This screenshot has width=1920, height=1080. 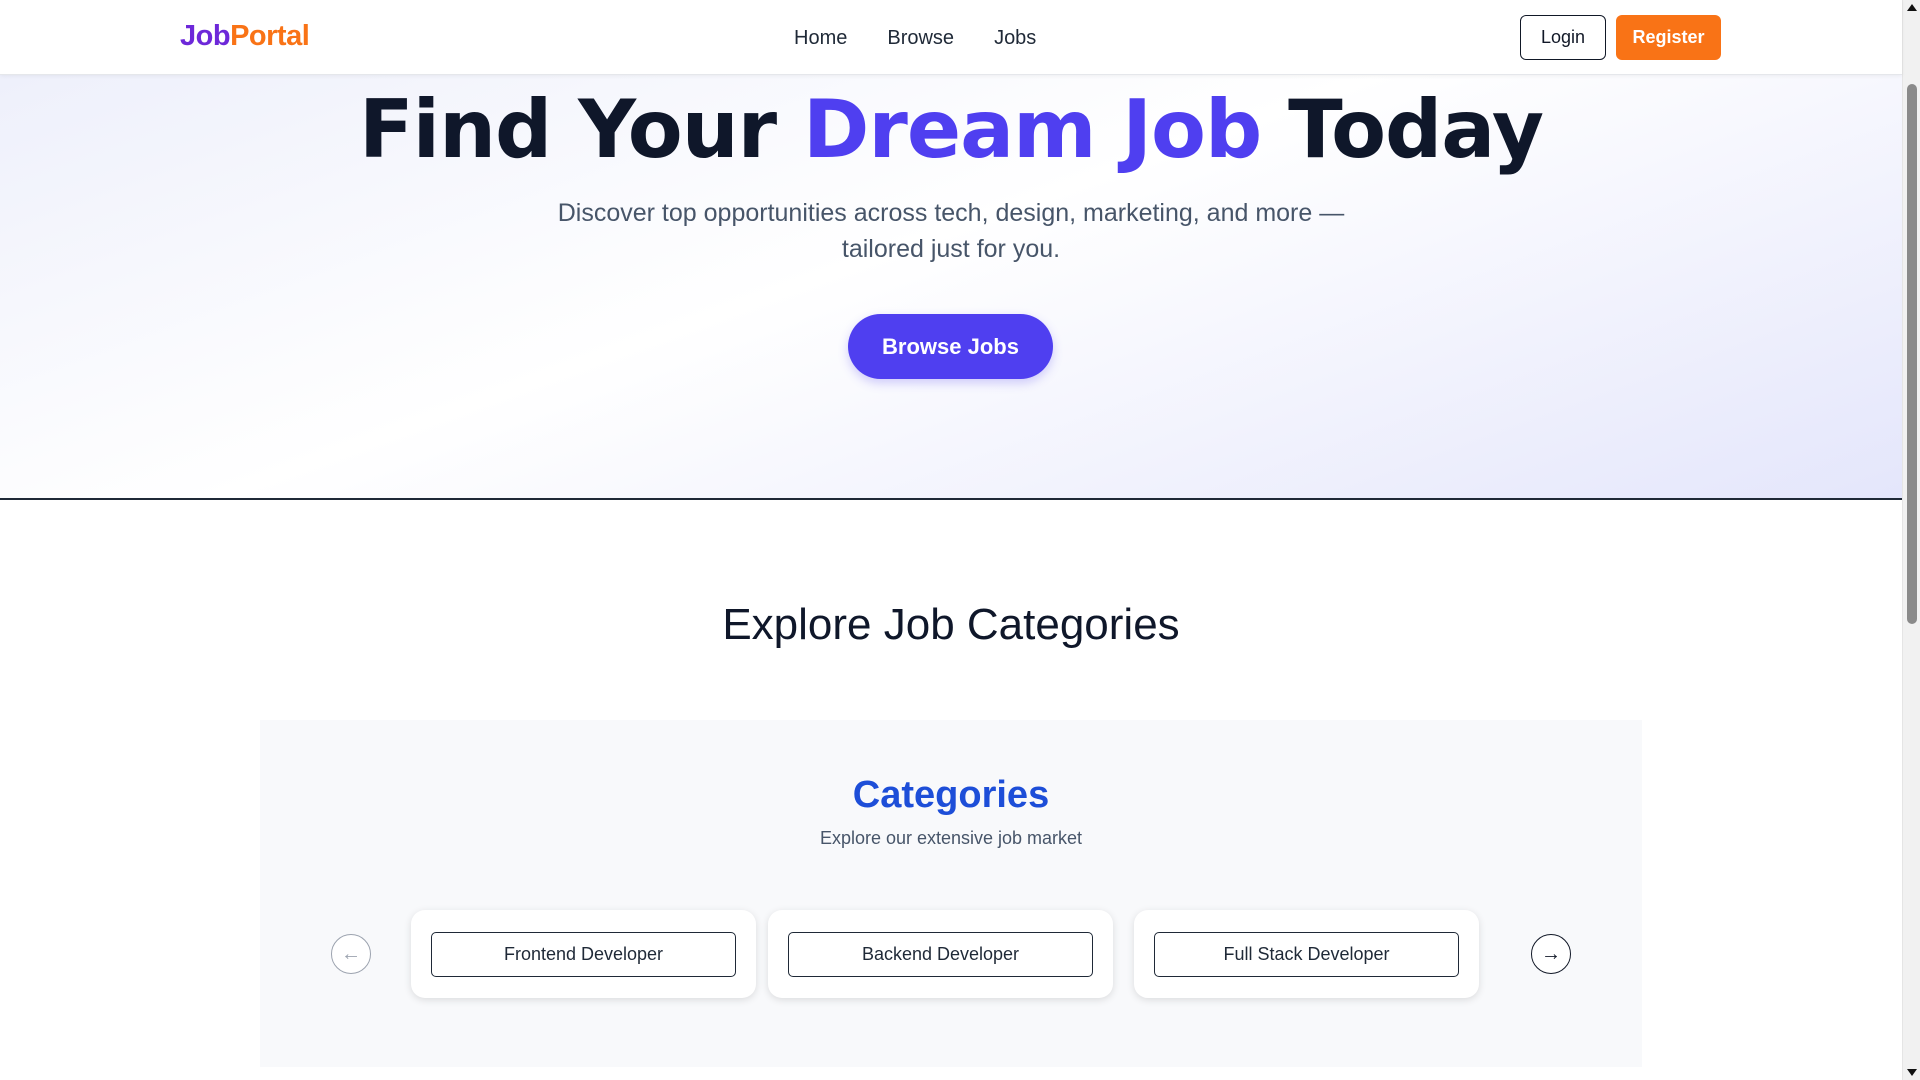 I want to click on scrollbar-thumb, so click(x=1912, y=354).